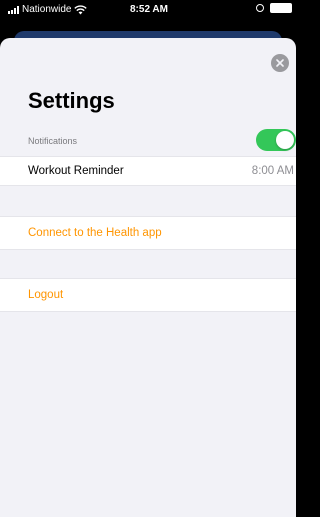 This screenshot has width=320, height=517. I want to click on connect-health-label: Connect to the Health app, so click(95, 233).